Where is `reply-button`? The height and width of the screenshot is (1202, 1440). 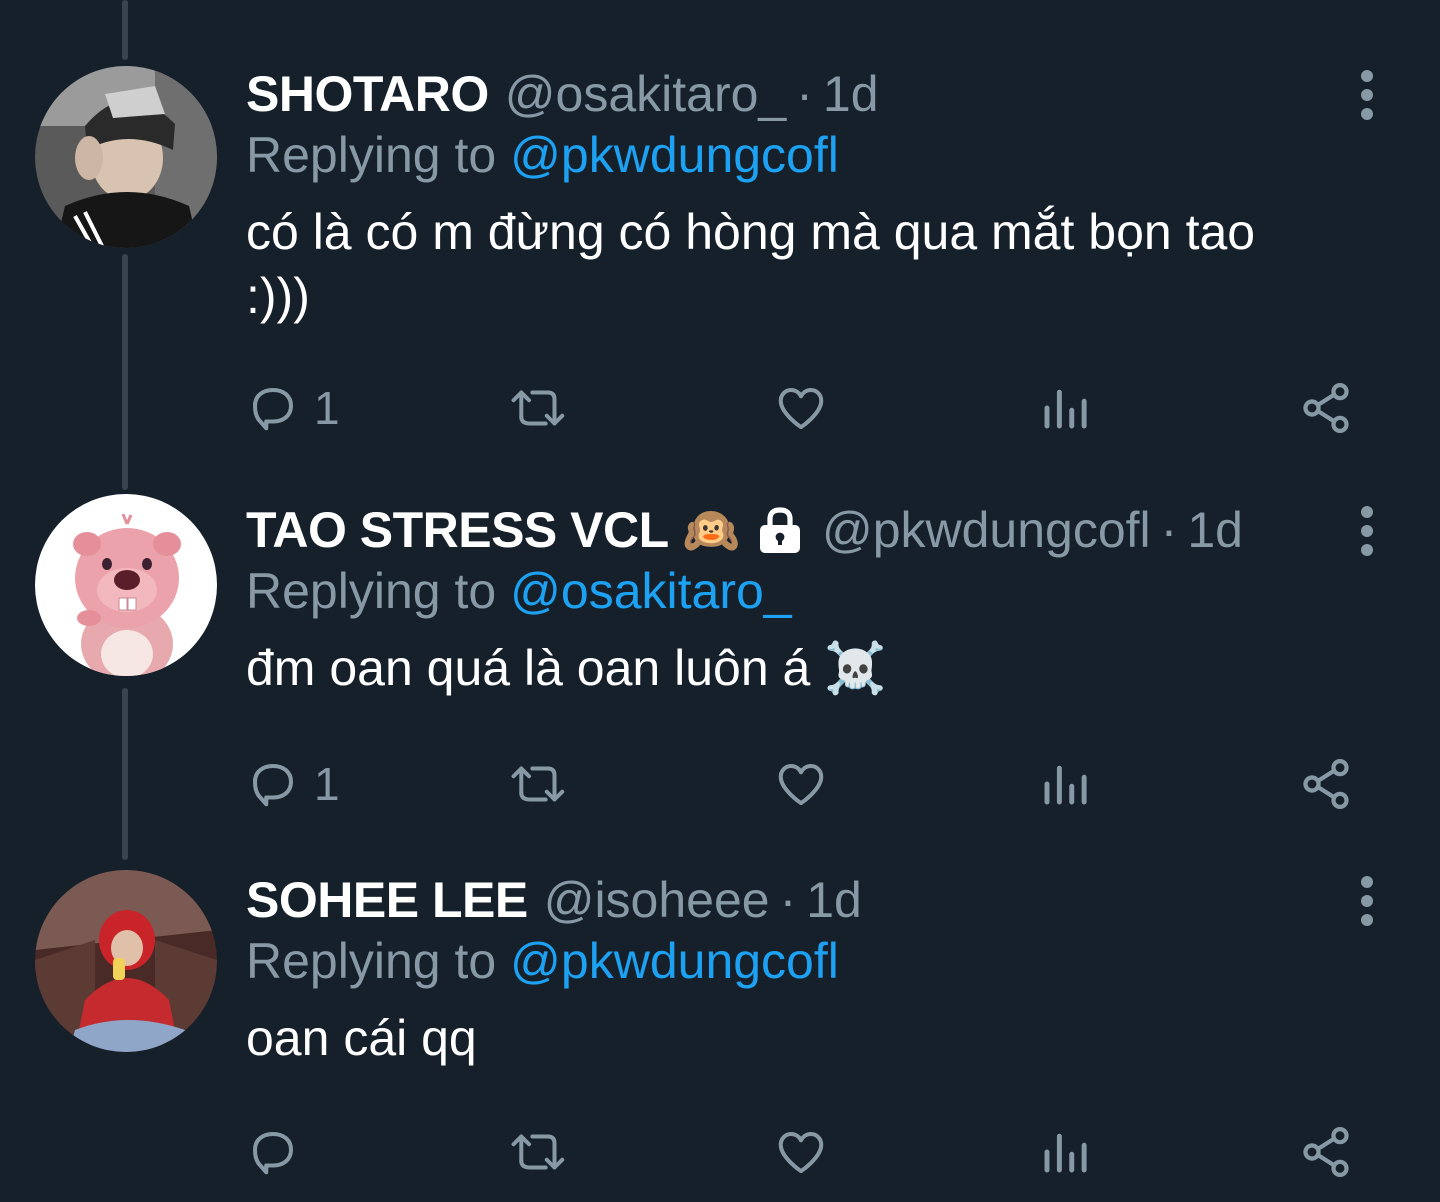 reply-button is located at coordinates (273, 1152).